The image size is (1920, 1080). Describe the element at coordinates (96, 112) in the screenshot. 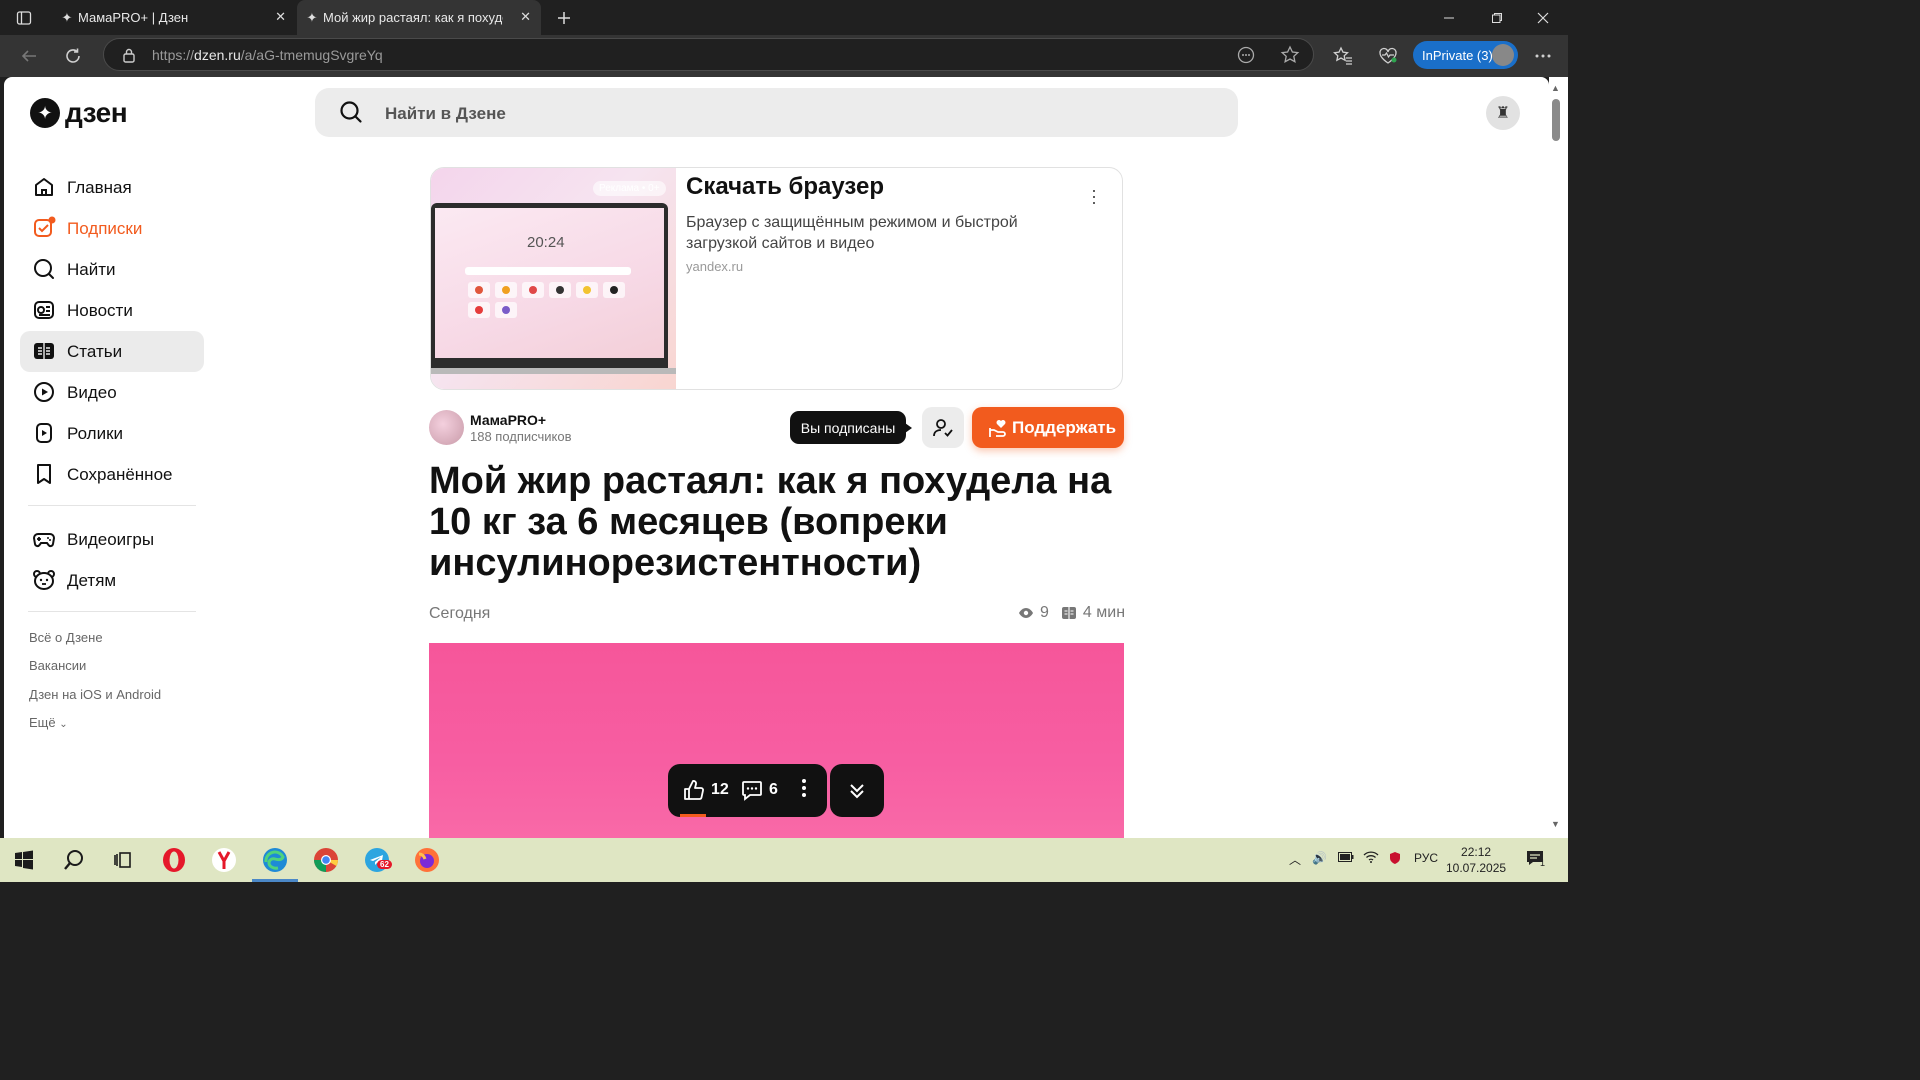

I see `logo-text: дзен` at that location.